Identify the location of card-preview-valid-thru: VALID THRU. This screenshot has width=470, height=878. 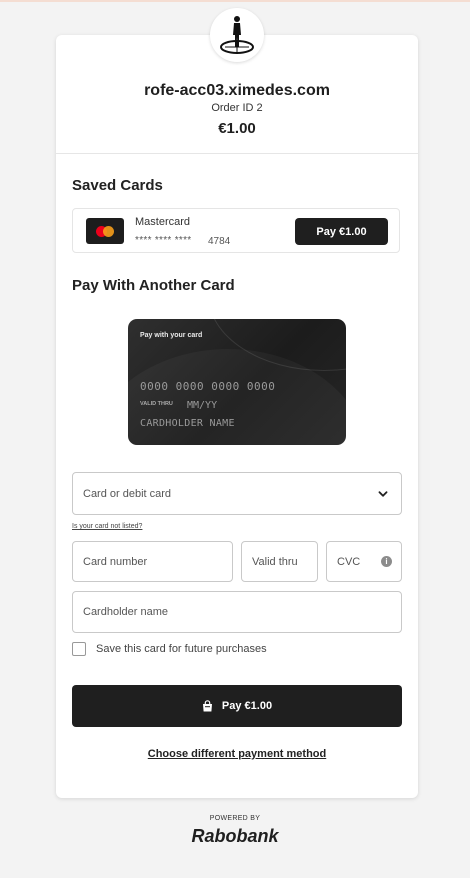
(156, 404).